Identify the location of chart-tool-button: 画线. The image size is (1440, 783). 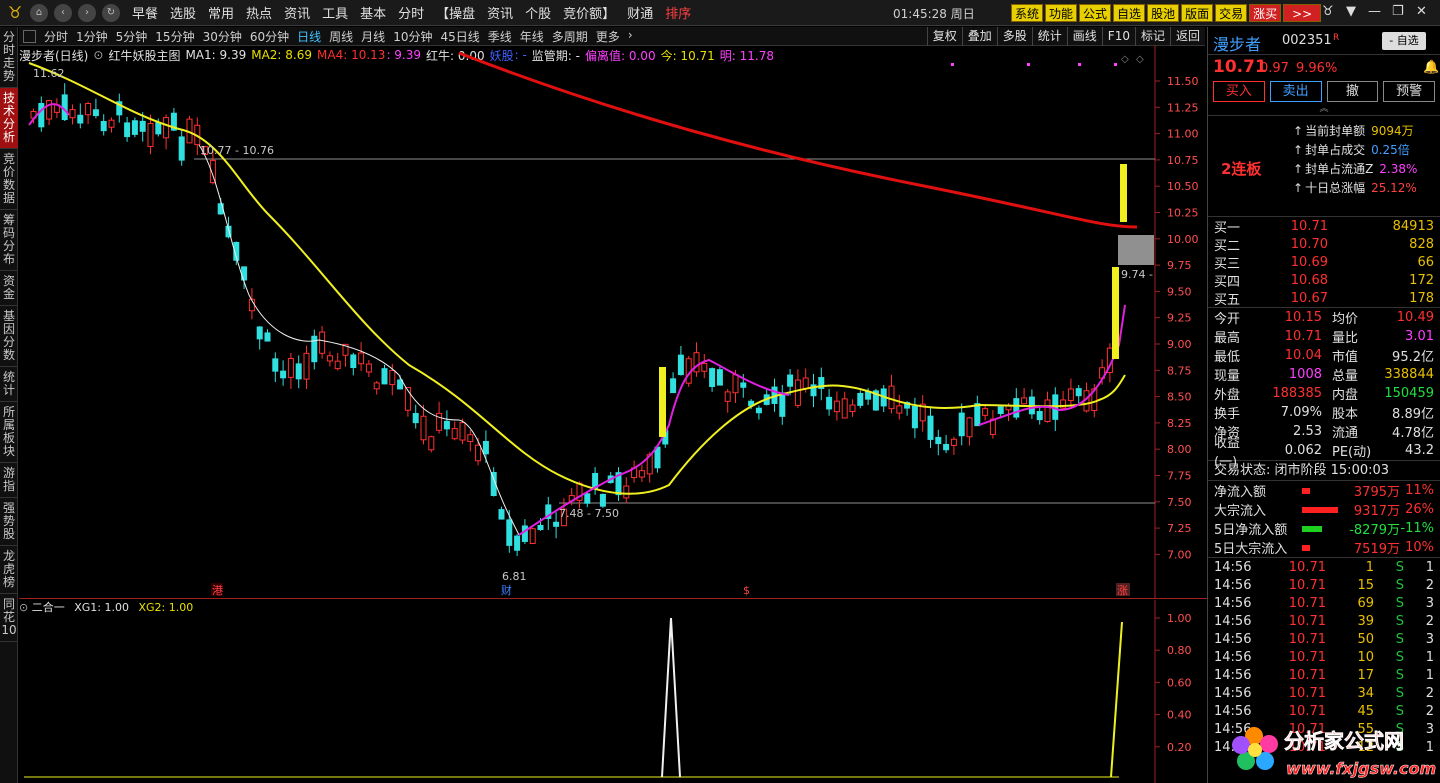
(1084, 36).